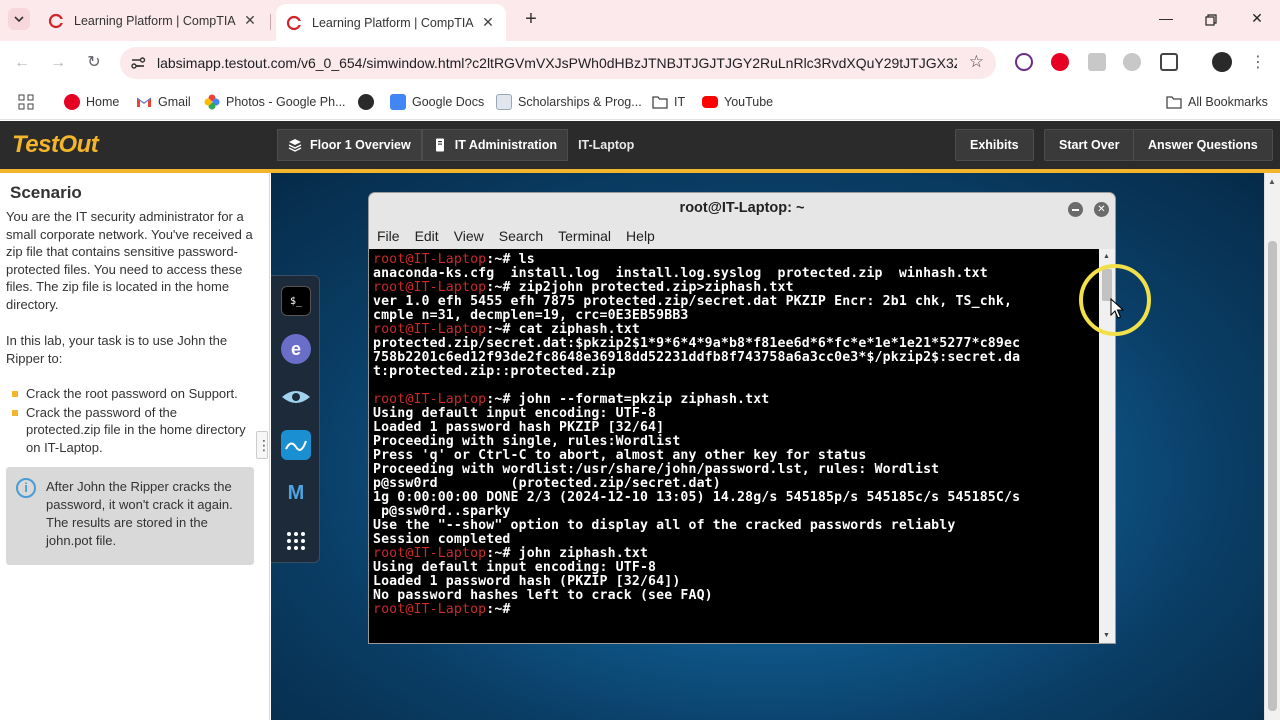 The height and width of the screenshot is (720, 1280). Describe the element at coordinates (584, 236) in the screenshot. I see `menu-terminal: Terminal` at that location.